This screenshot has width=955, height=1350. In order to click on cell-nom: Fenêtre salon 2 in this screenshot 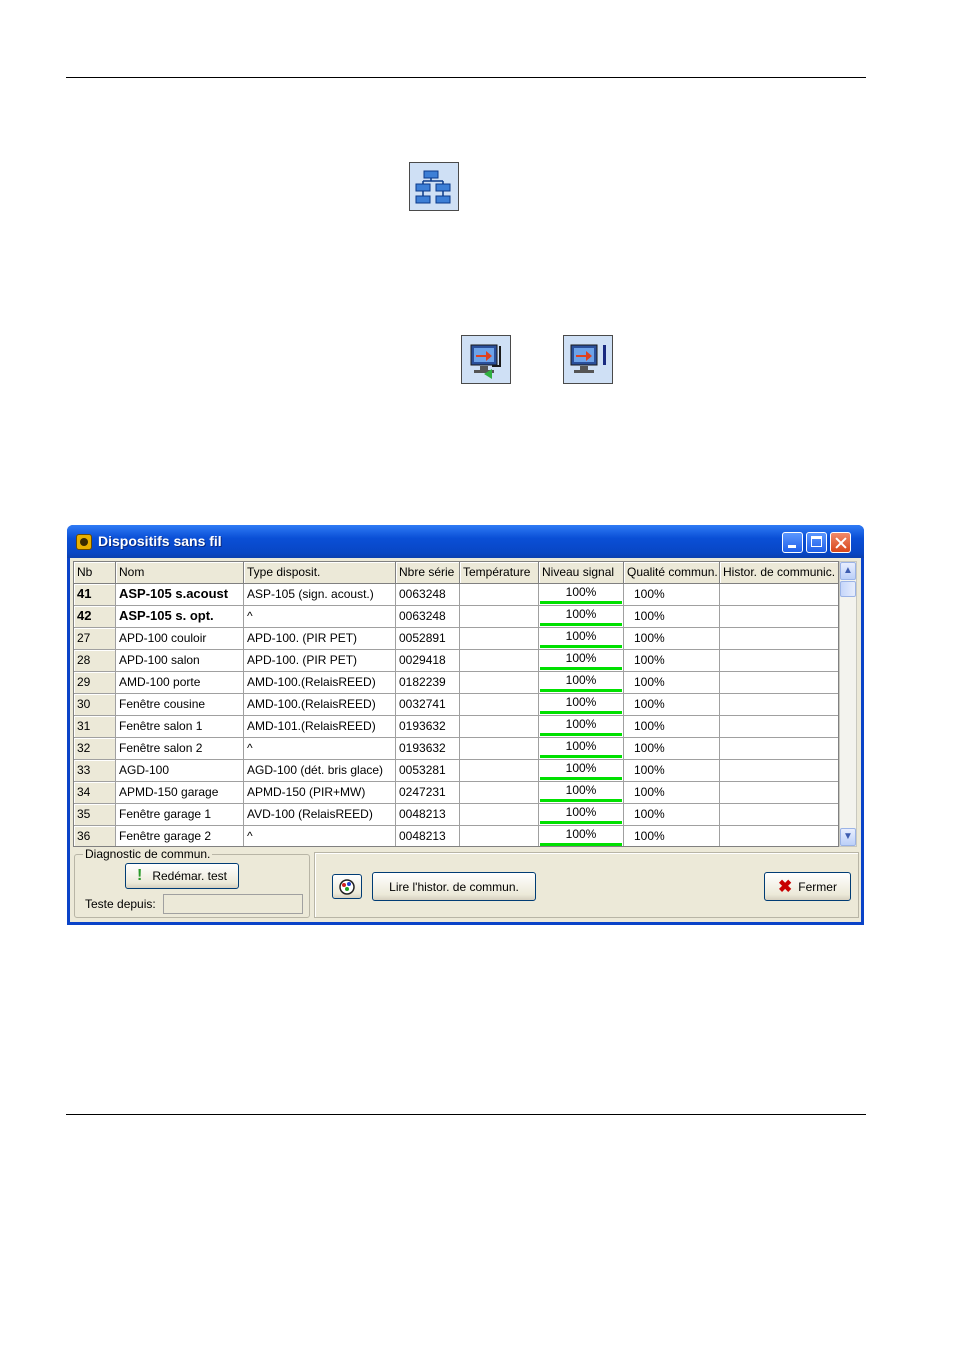, I will do `click(180, 749)`.